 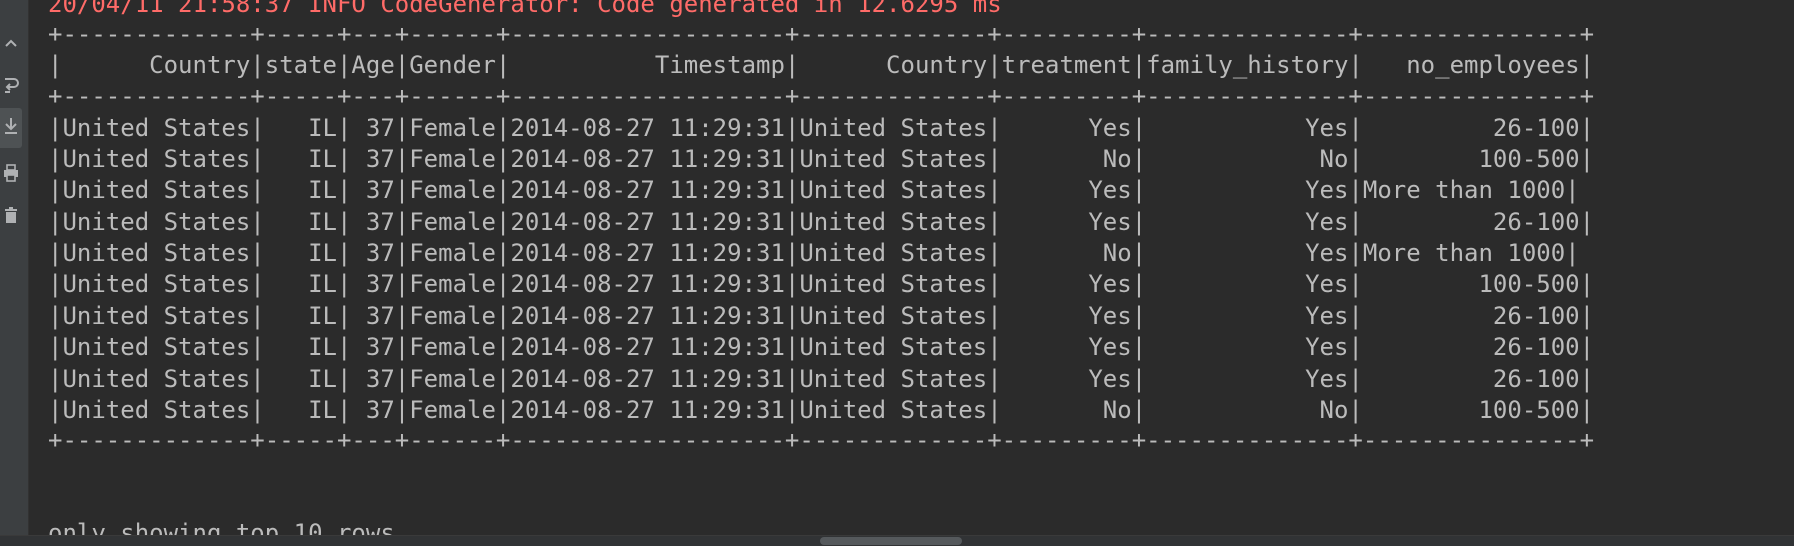 I want to click on collapse-button, so click(x=11, y=45).